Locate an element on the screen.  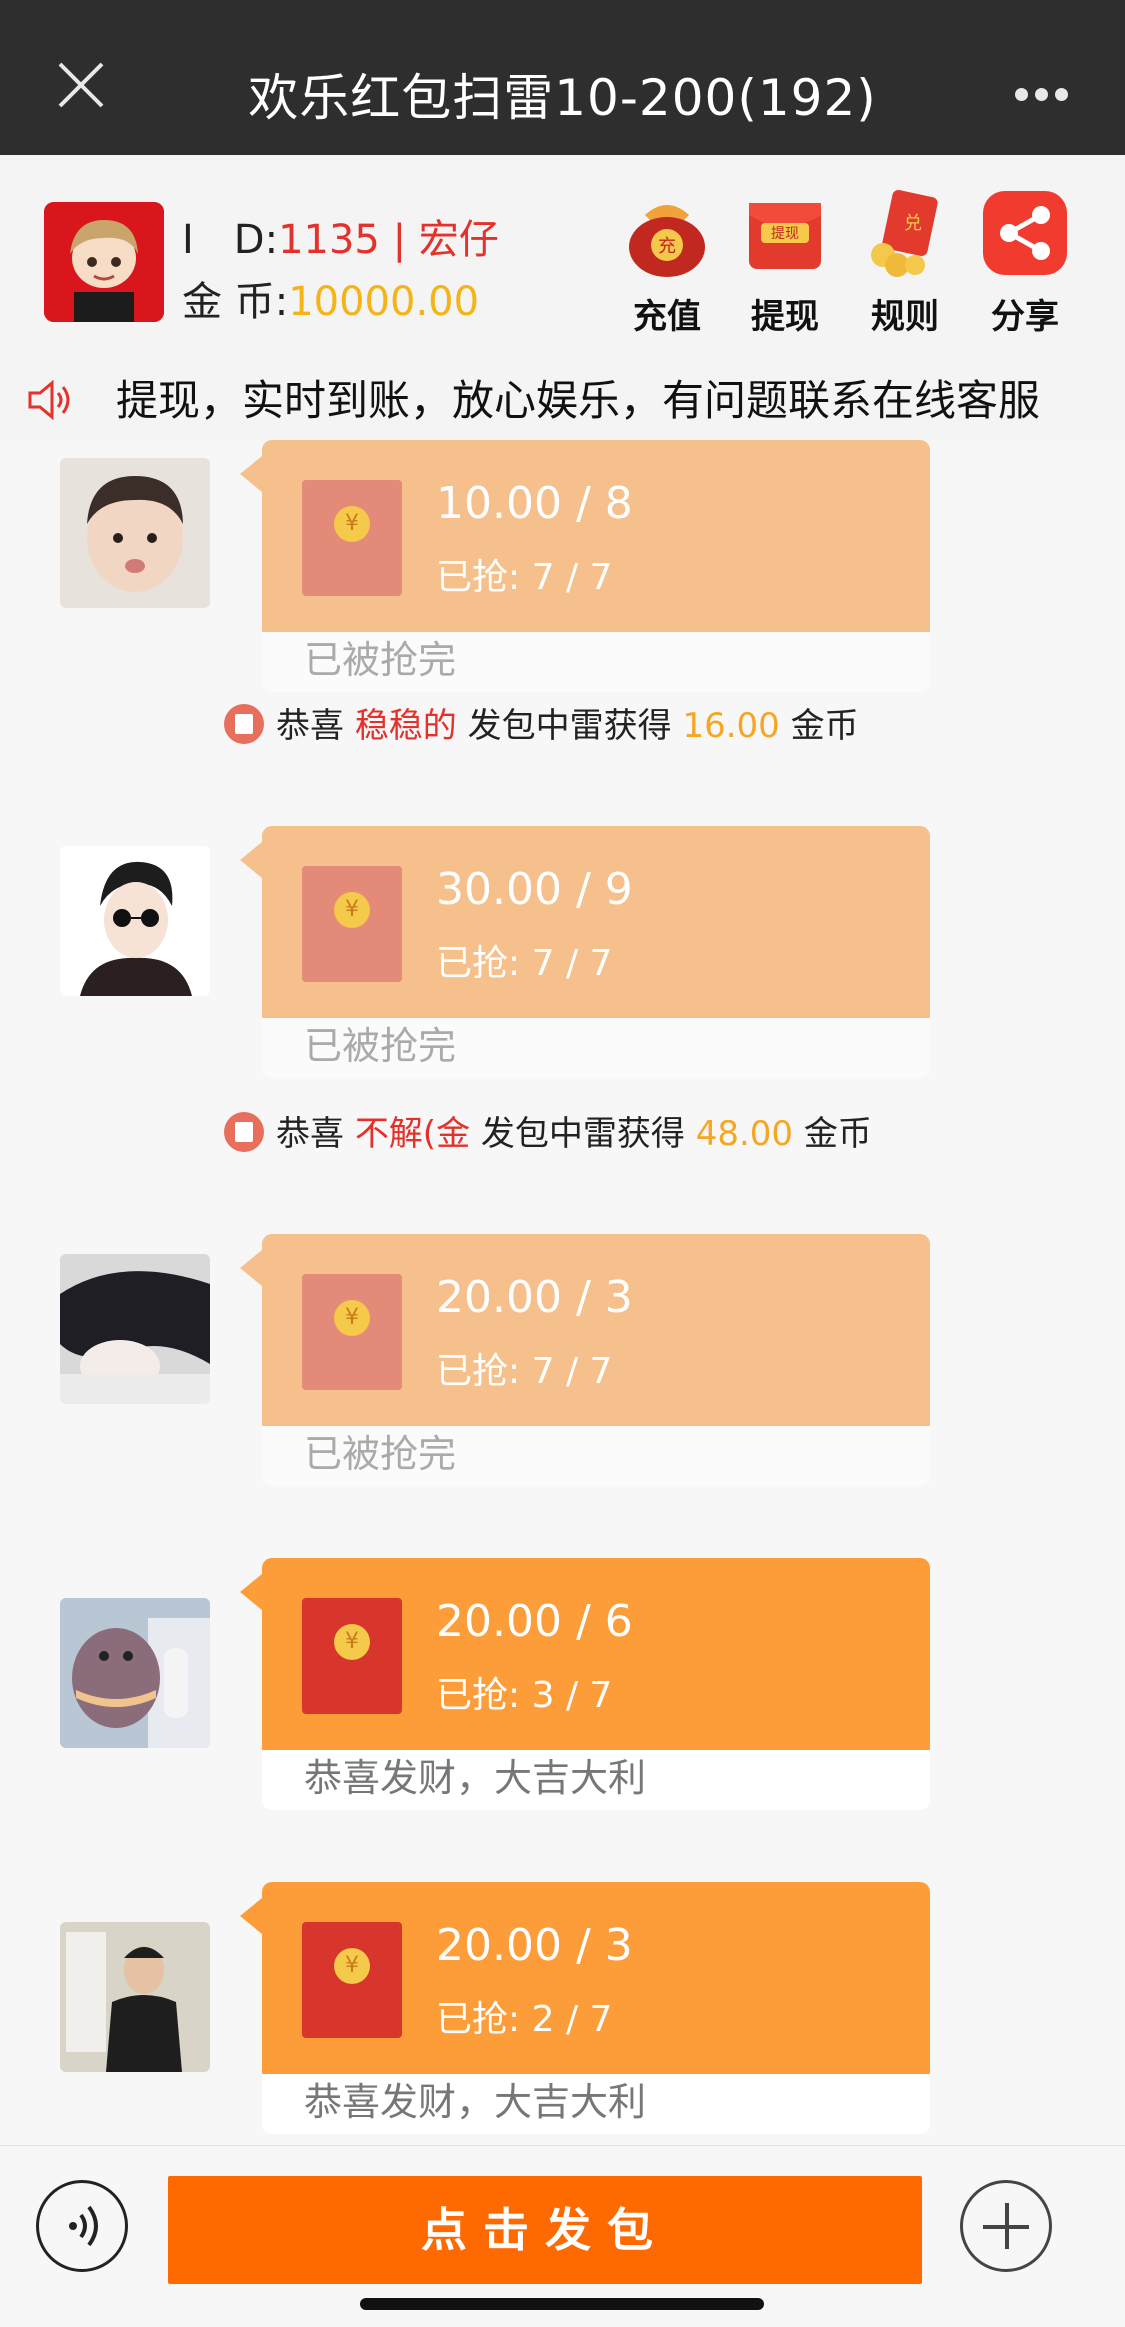
recharge-button: 充 充值 is located at coordinates (667, 261).